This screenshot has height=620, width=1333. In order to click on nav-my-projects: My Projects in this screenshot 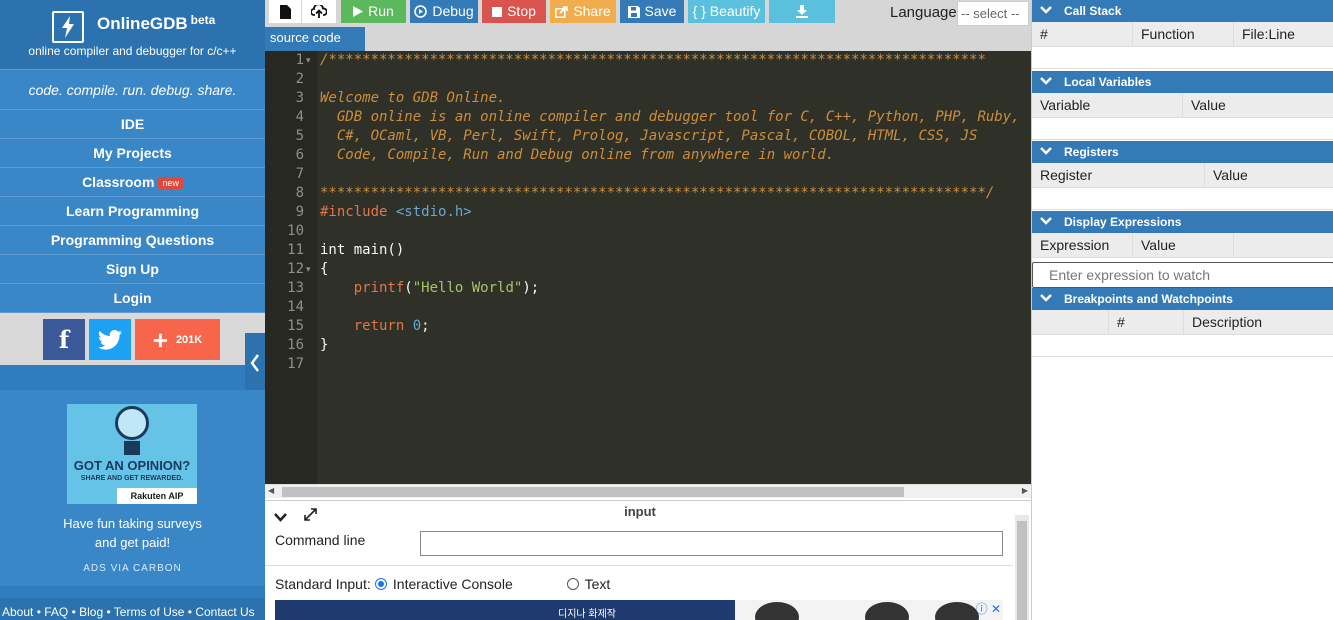, I will do `click(132, 153)`.